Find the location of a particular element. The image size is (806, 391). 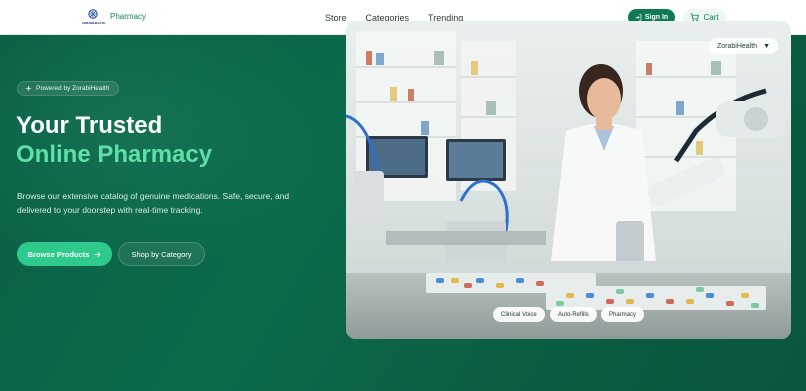

brand-name: Pharmacy is located at coordinates (128, 16).